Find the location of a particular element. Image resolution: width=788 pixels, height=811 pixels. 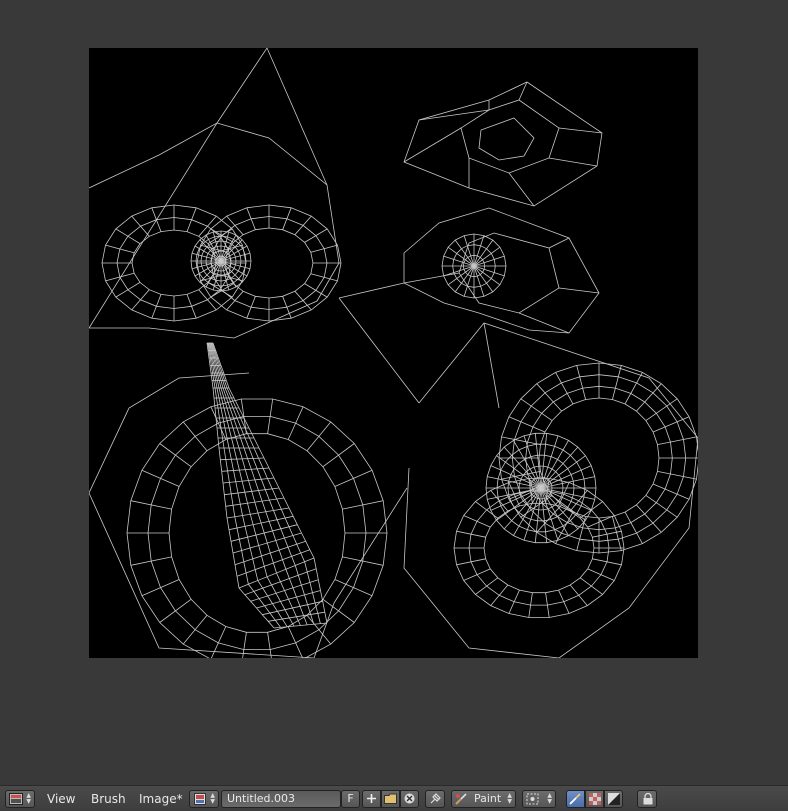

mode-dropdown: Paint ▲ ▼ is located at coordinates (483, 799).